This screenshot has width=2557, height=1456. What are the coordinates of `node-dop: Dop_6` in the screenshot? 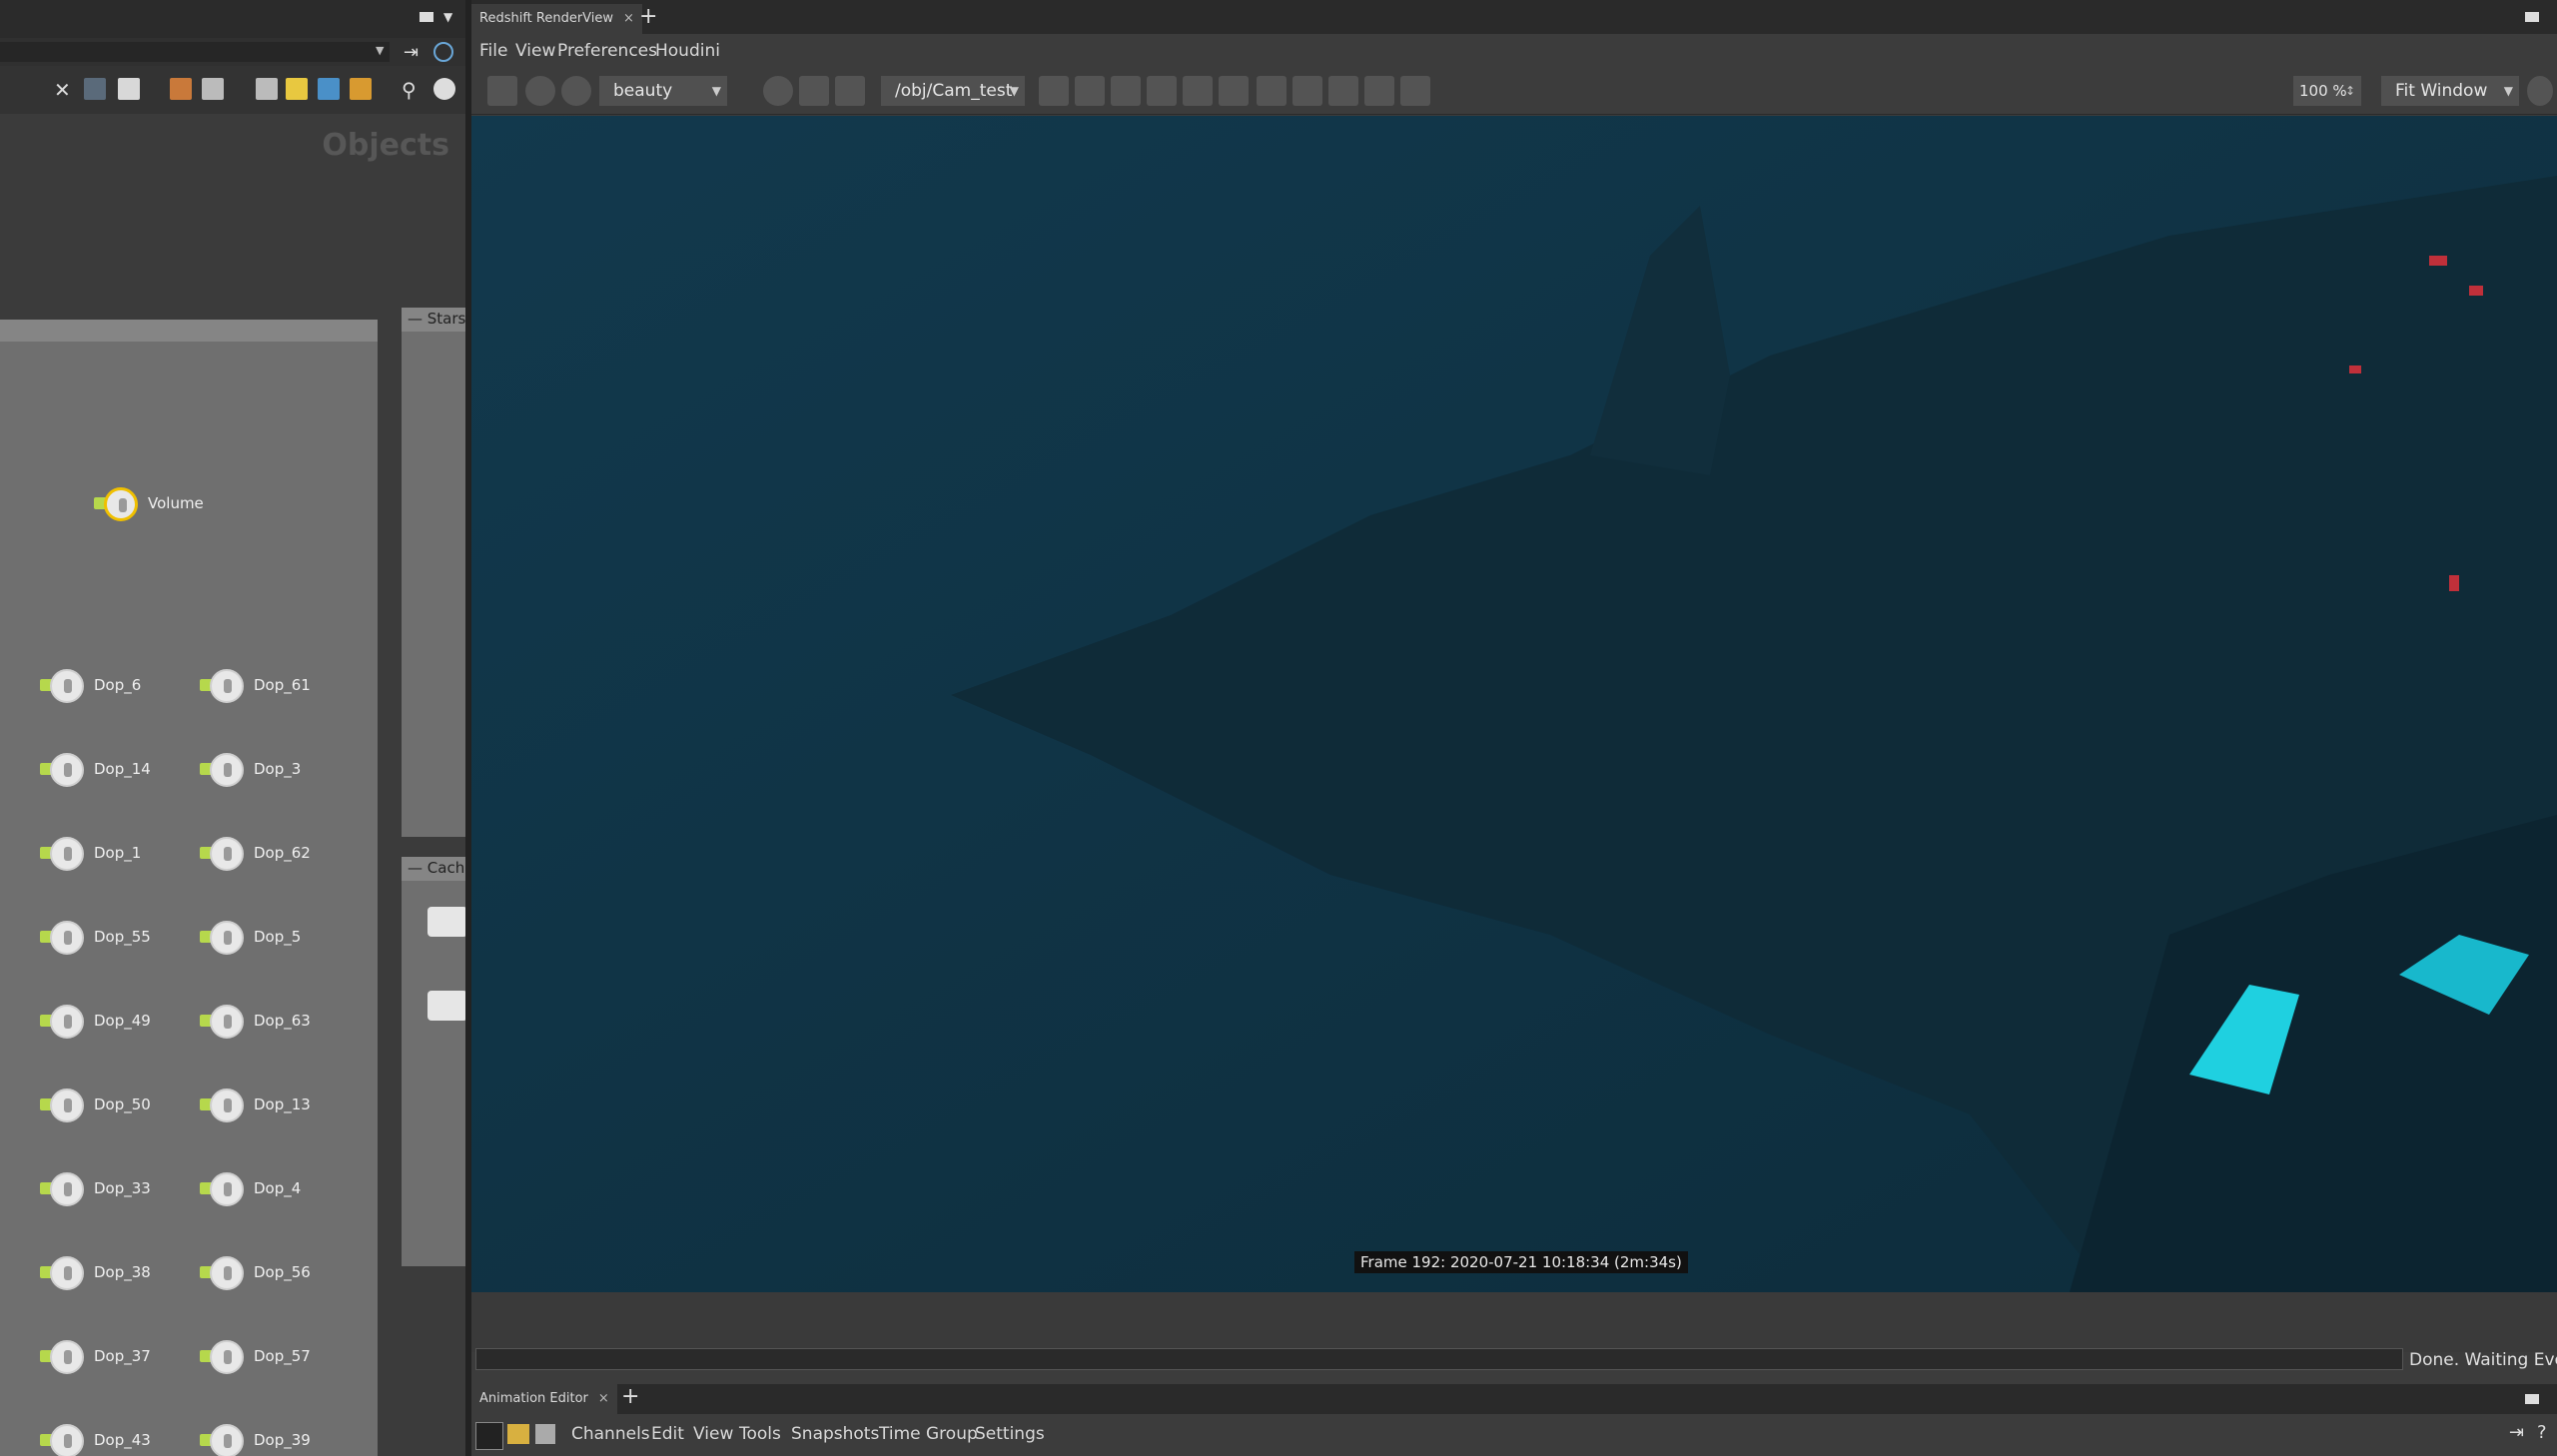 It's located at (120, 687).